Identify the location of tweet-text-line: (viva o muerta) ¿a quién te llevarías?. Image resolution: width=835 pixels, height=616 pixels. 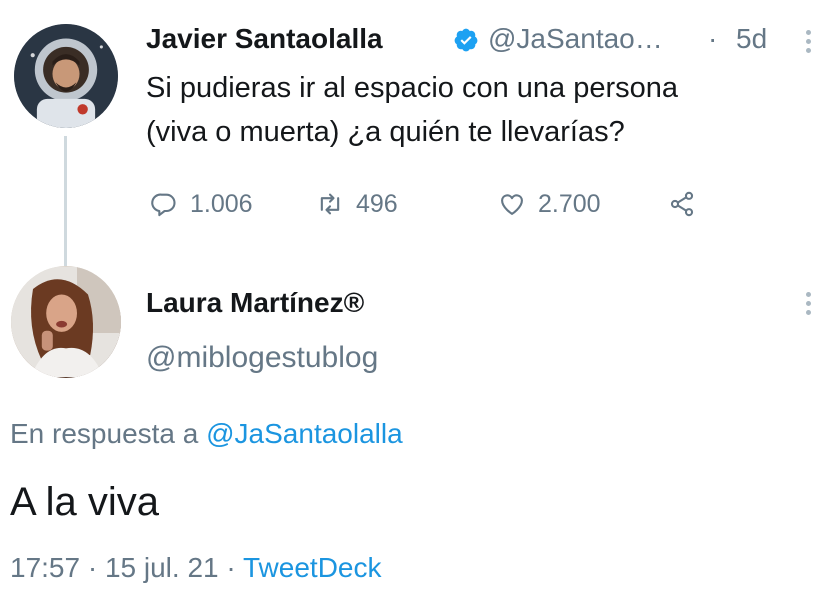
(385, 132).